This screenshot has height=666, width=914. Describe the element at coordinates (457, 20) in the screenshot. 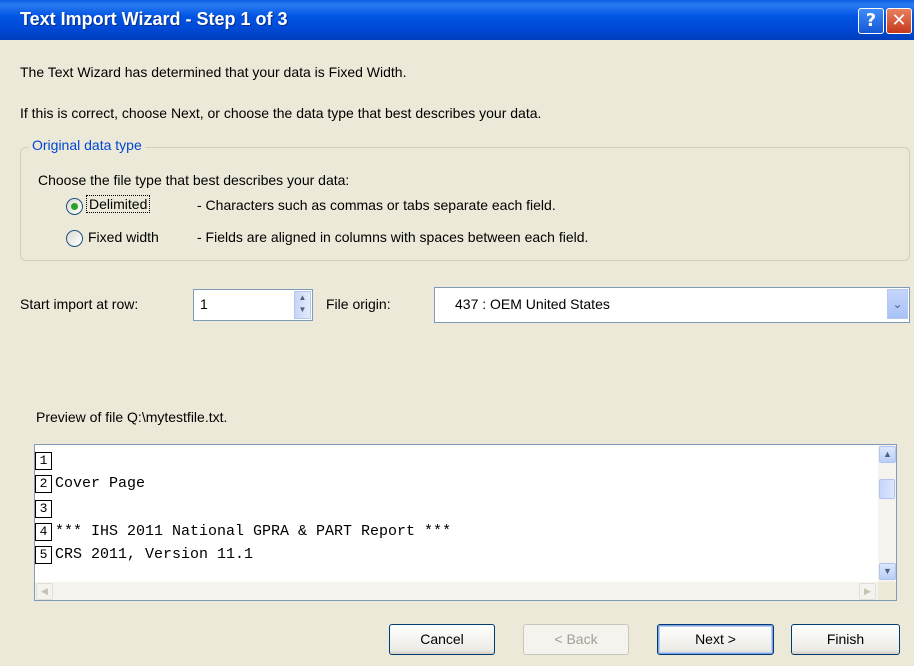

I see `title-bar: Text Import Wizard - Step 1 of 3 ? ✕` at that location.